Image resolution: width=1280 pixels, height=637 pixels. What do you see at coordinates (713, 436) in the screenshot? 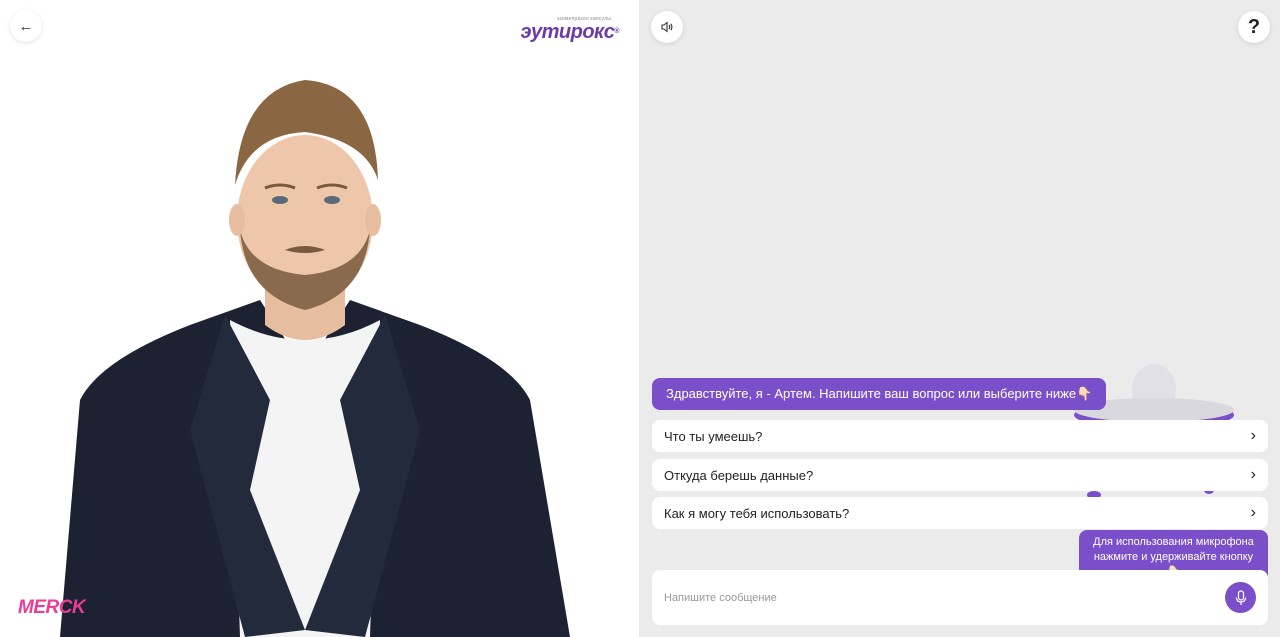
I see `suggestion-label: Что ты умеешь?` at bounding box center [713, 436].